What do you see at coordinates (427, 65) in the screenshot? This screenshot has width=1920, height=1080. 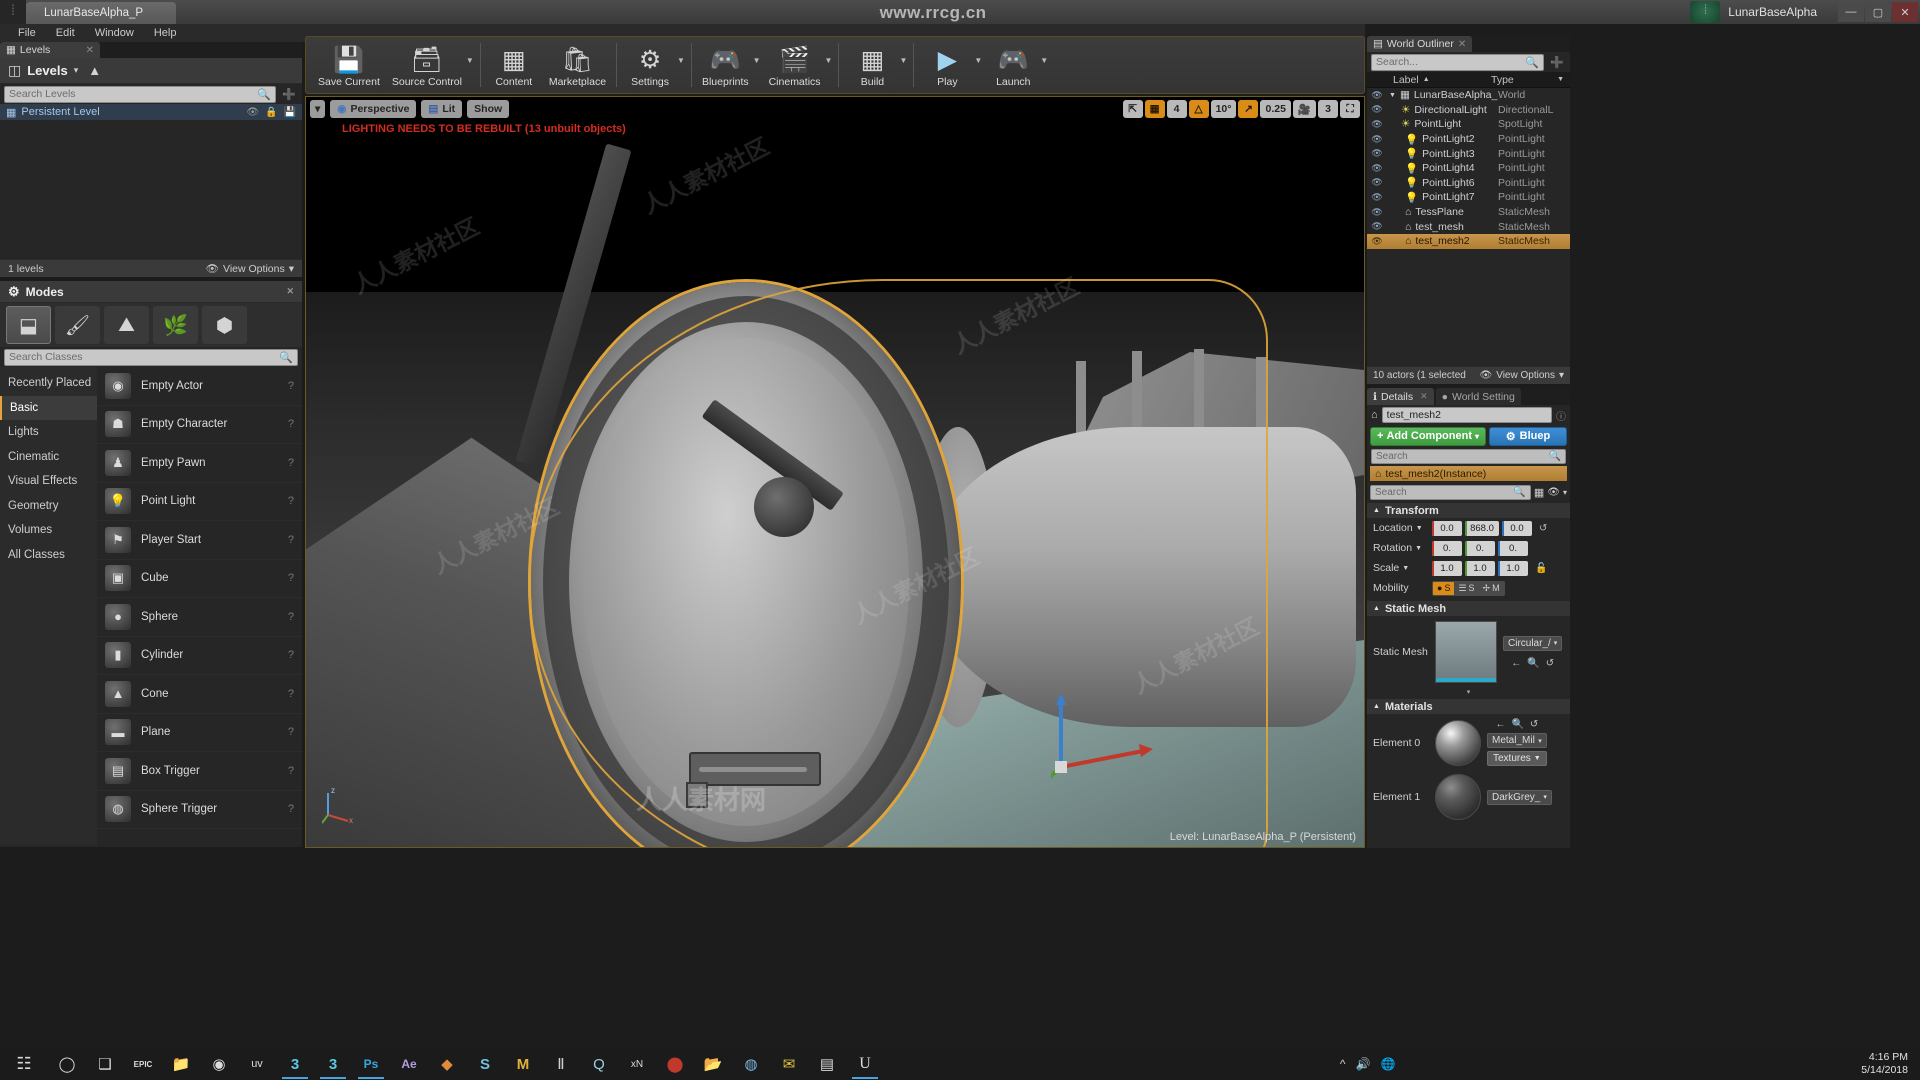 I see `source-control-button: 🗃 Source Control` at bounding box center [427, 65].